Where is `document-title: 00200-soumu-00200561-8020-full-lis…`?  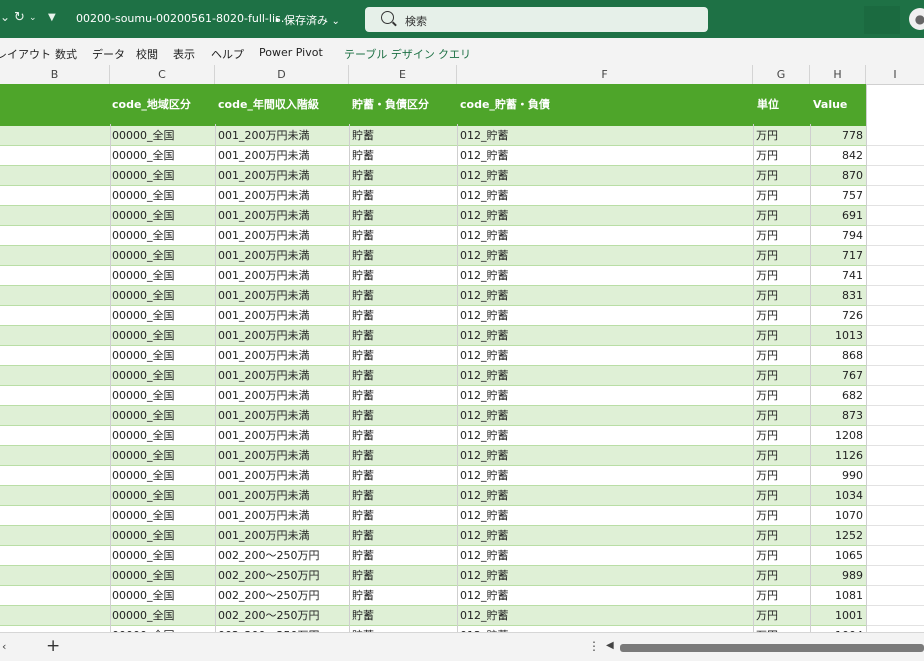 document-title: 00200-soumu-00200561-8020-full-lis… is located at coordinates (184, 18).